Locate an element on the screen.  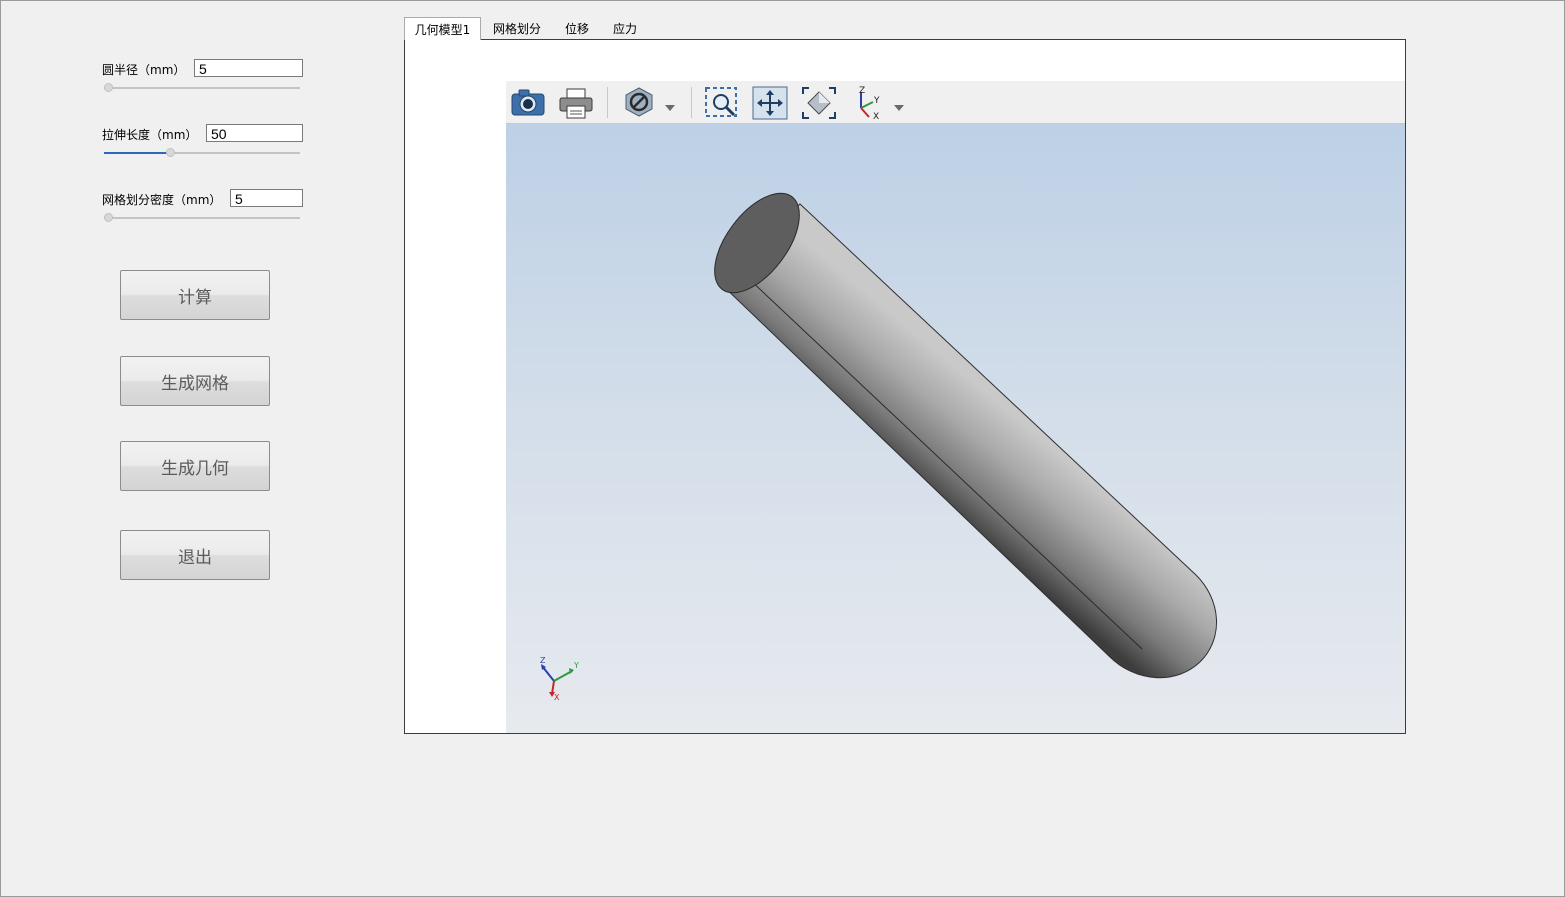
display-mode-icon is located at coordinates (639, 104).